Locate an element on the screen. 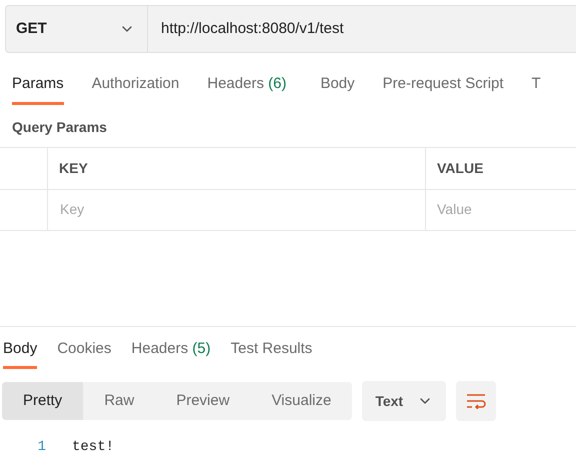 Image resolution: width=576 pixels, height=469 pixels. view-mode-button: Pretty is located at coordinates (43, 401).